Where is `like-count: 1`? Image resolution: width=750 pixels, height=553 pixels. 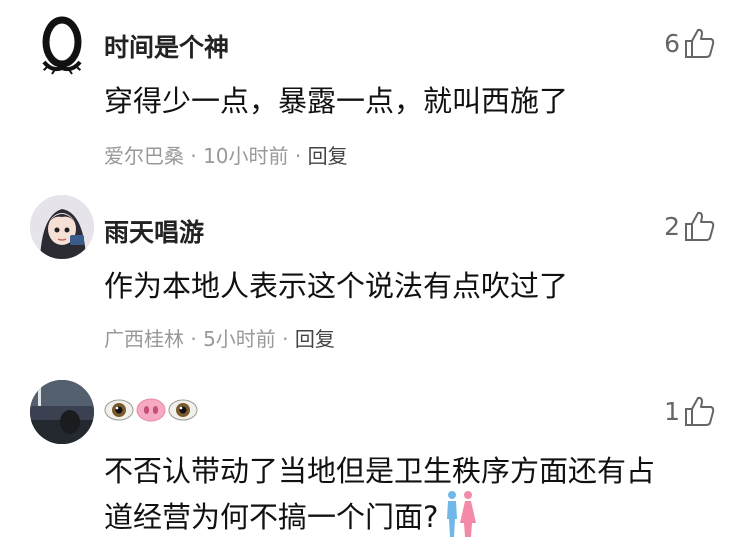
like-count: 1 is located at coordinates (672, 411).